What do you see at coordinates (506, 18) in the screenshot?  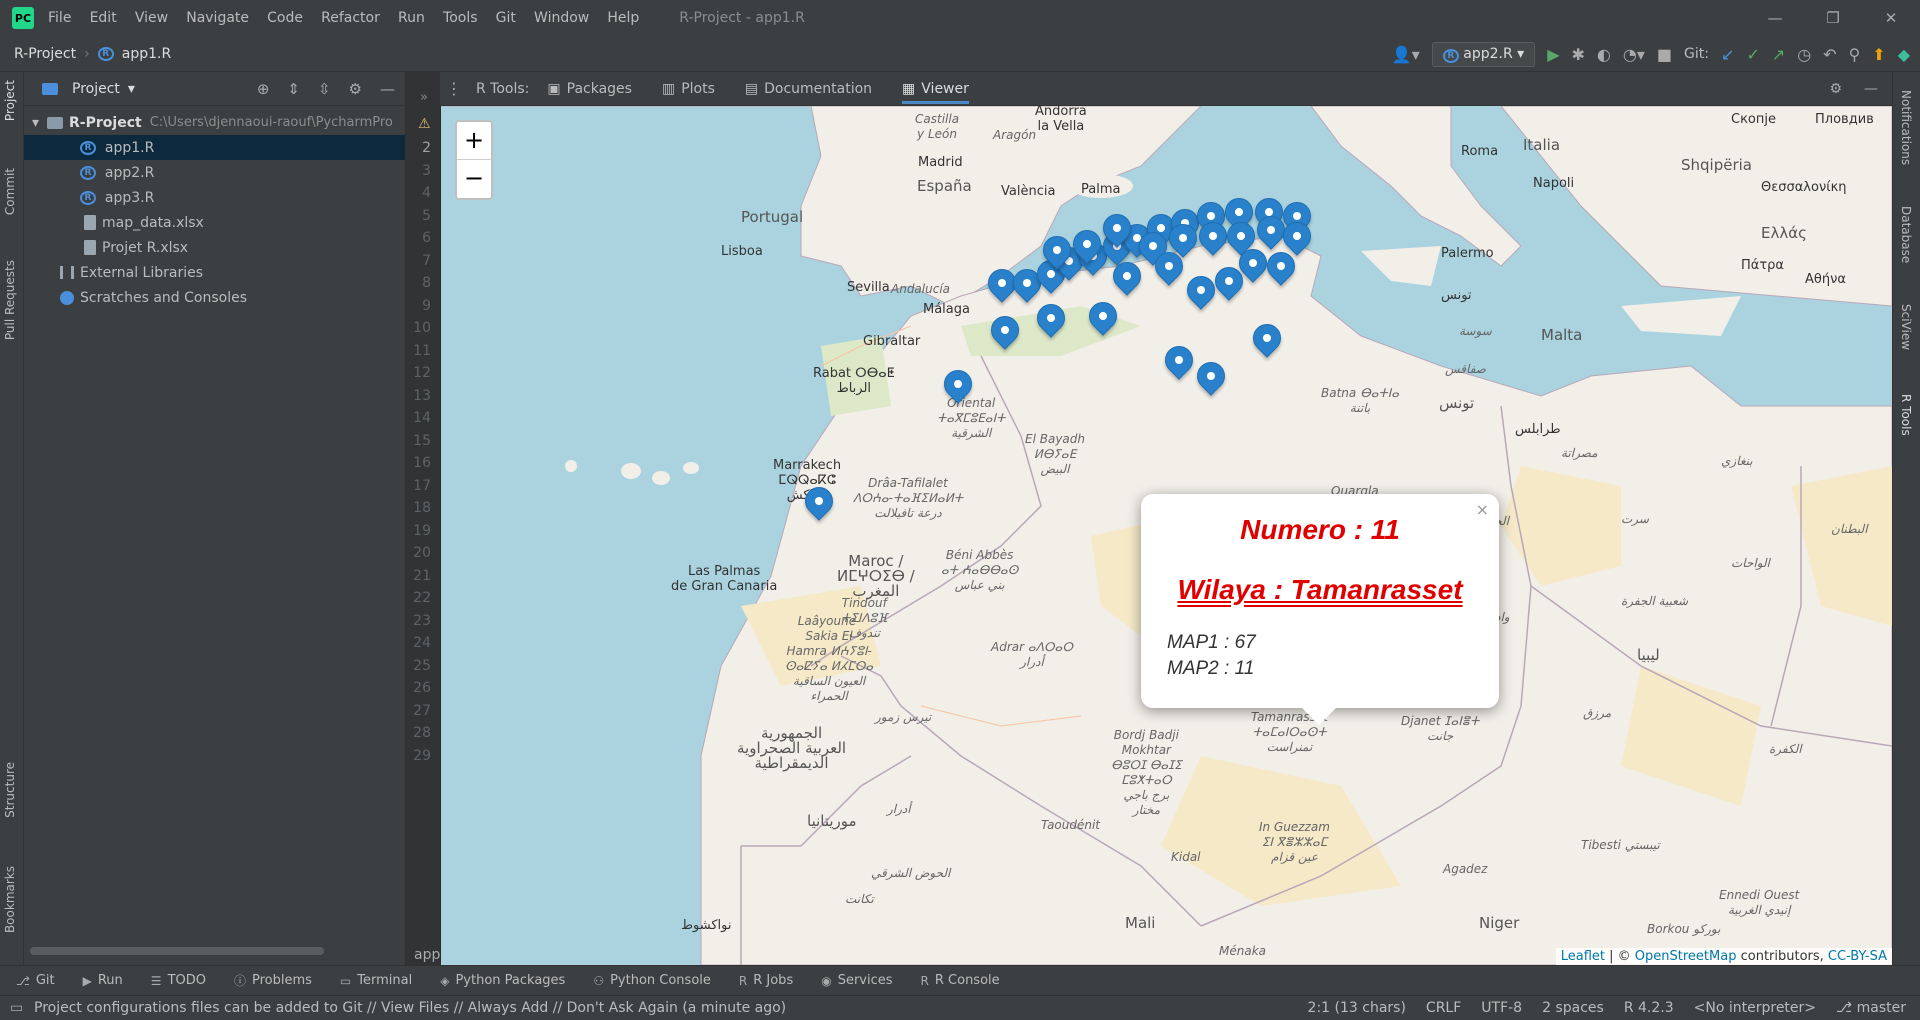 I see `menu-git: Git` at bounding box center [506, 18].